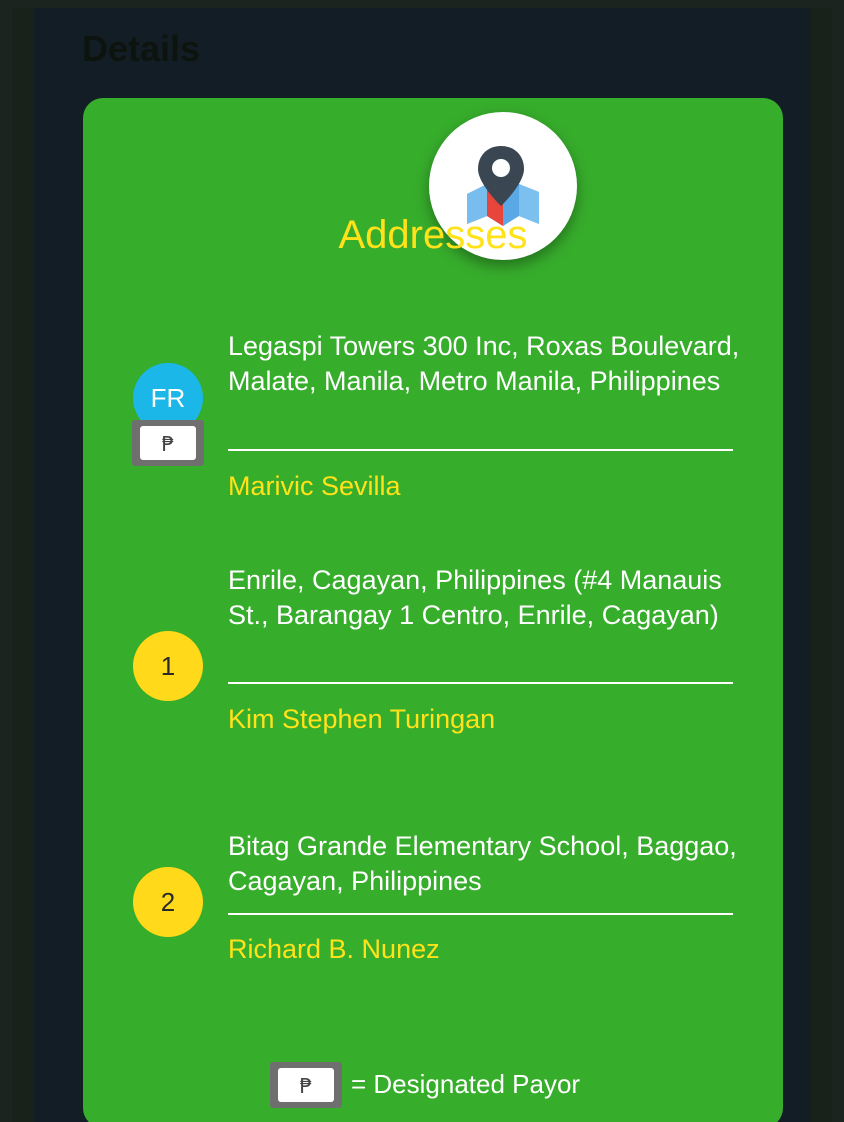 The width and height of the screenshot is (844, 1122). Describe the element at coordinates (168, 666) in the screenshot. I see `entry-marker: 1` at that location.